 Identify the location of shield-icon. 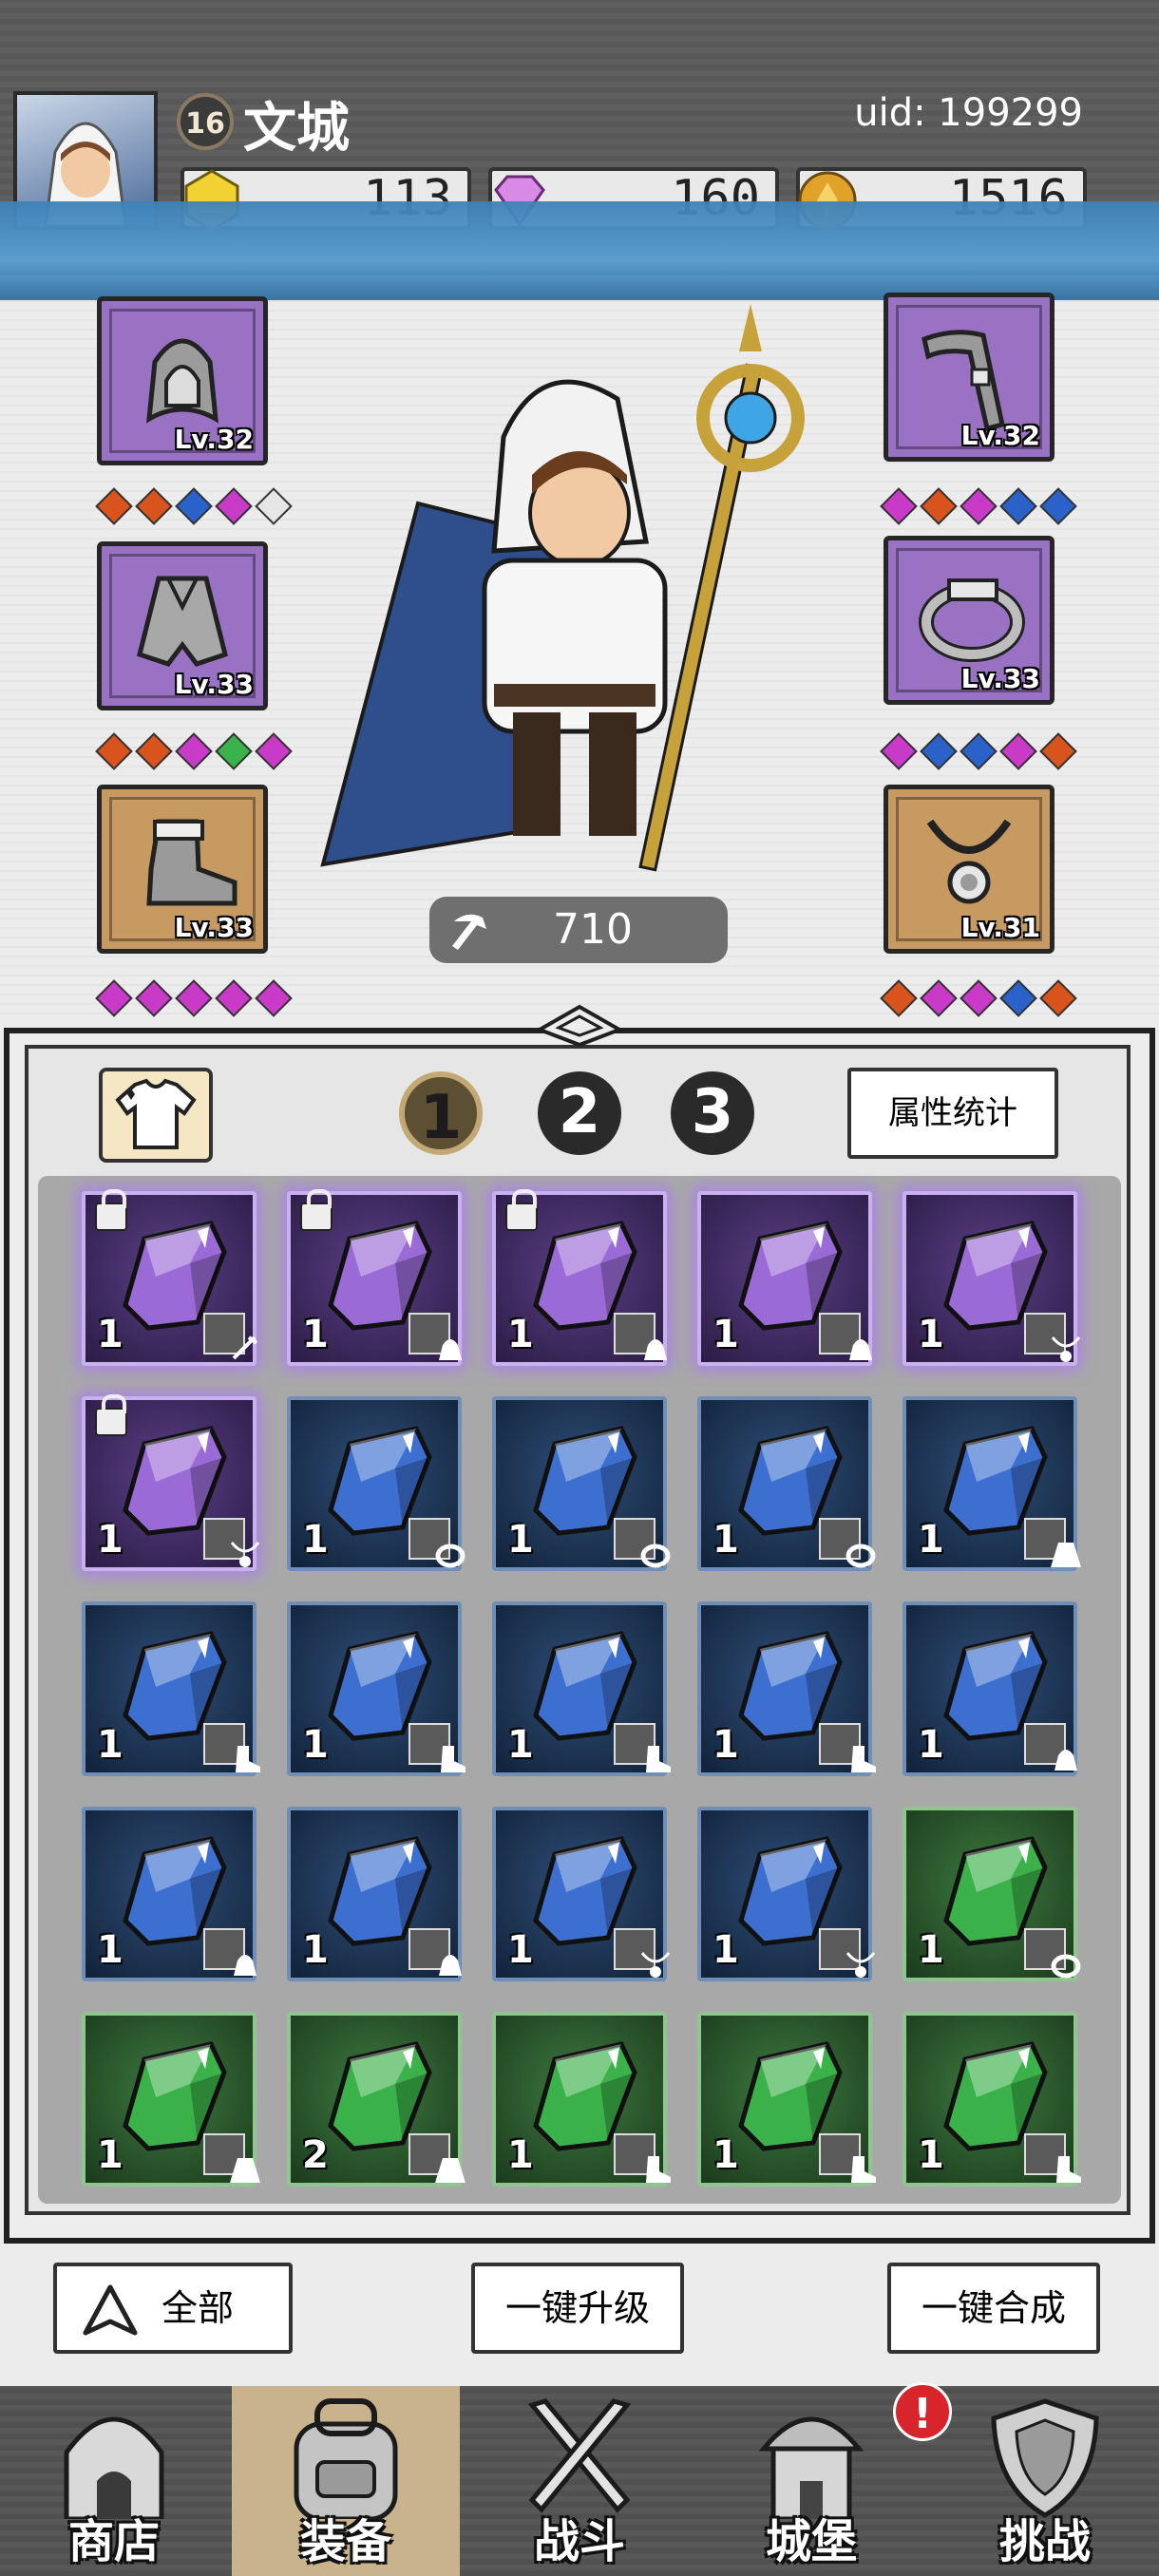
(1045, 2458).